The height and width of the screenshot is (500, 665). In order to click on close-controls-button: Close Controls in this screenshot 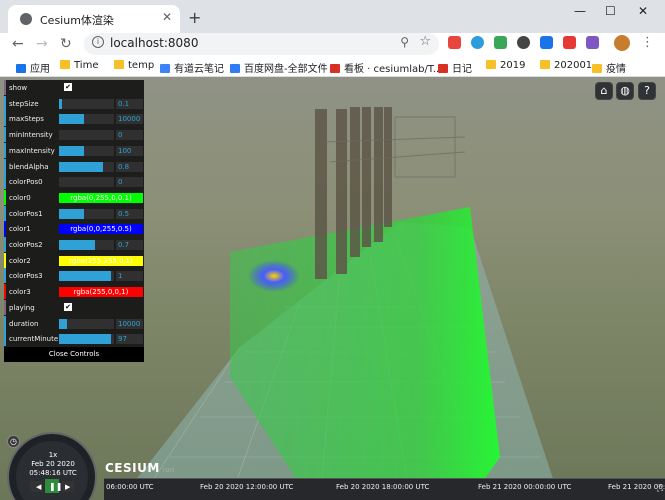, I will do `click(74, 354)`.